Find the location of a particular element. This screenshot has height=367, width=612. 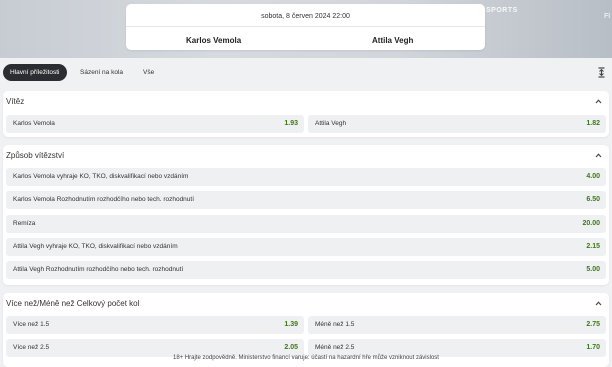

odd-button: Méně než 1.5 2.75 is located at coordinates (457, 325).